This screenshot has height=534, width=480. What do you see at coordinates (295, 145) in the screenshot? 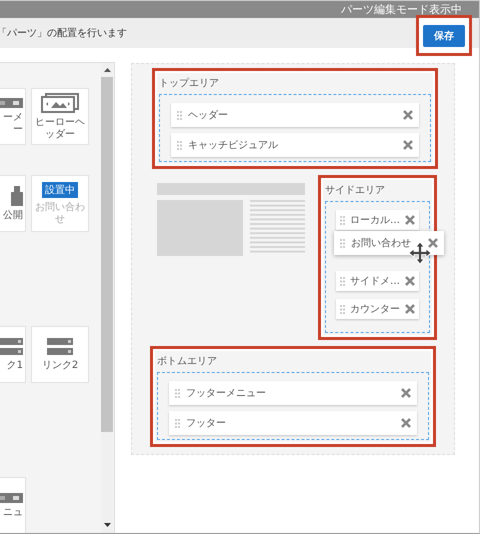
I see `part-item: キャッチビジュアル` at bounding box center [295, 145].